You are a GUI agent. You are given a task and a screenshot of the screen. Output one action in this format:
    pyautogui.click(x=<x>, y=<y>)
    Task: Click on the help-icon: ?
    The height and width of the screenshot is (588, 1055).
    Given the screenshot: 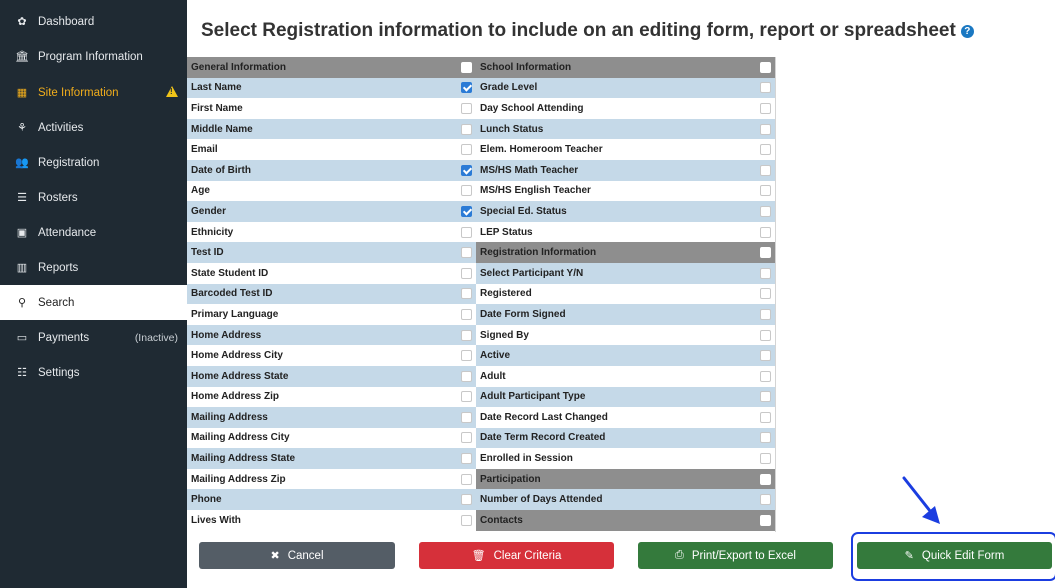 What is the action you would take?
    pyautogui.click(x=967, y=31)
    